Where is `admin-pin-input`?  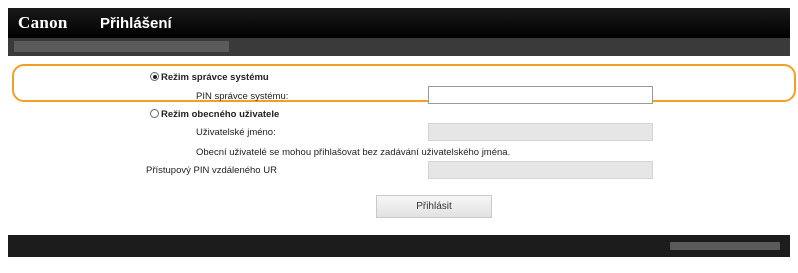
admin-pin-input is located at coordinates (540, 95).